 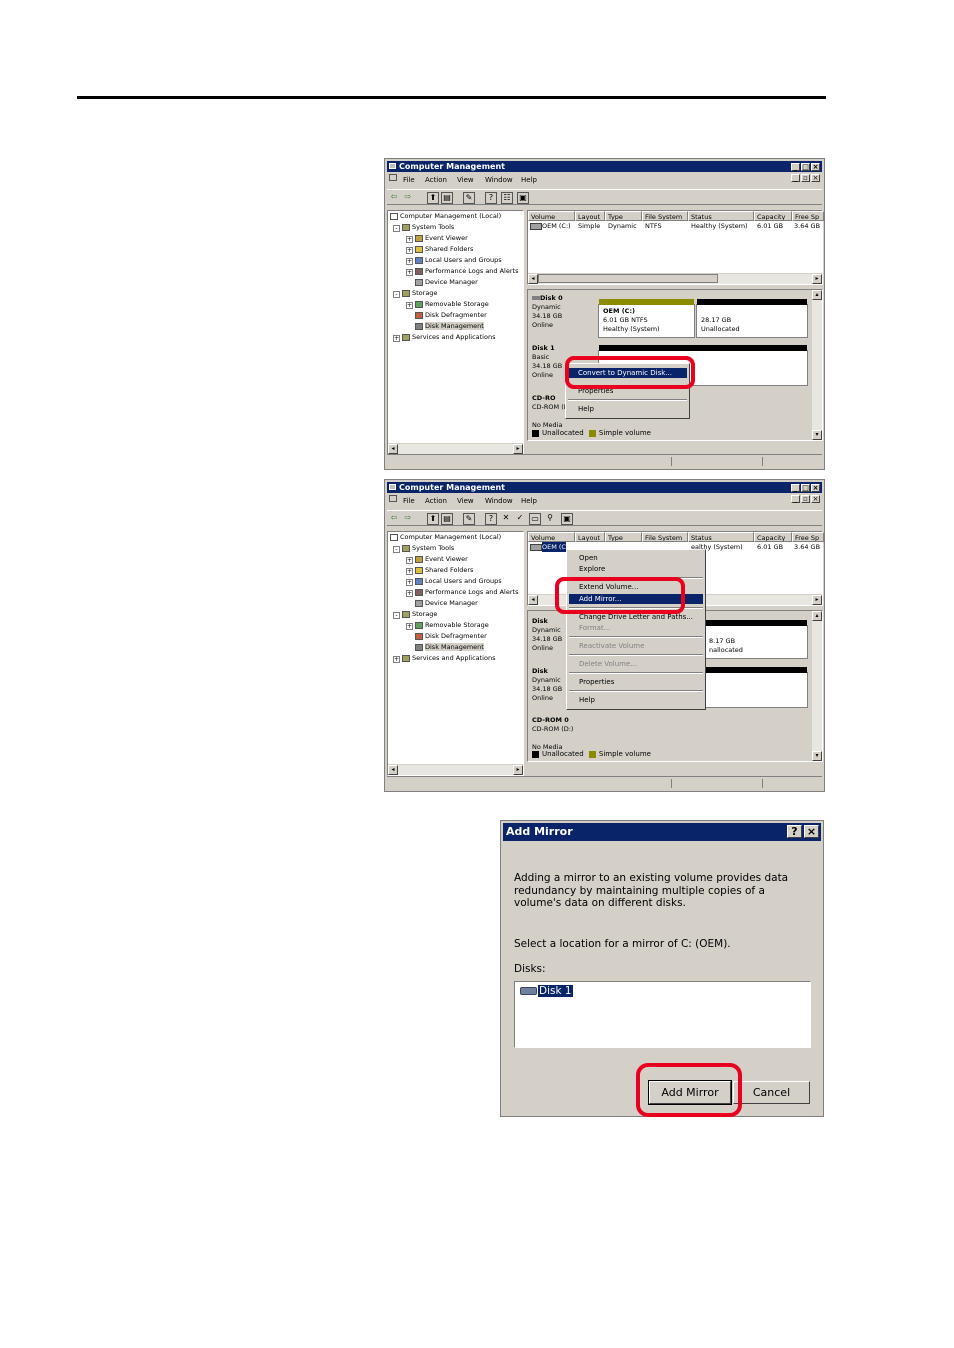 What do you see at coordinates (448, 337) in the screenshot?
I see `tree-item-services-apps: Services and Applications` at bounding box center [448, 337].